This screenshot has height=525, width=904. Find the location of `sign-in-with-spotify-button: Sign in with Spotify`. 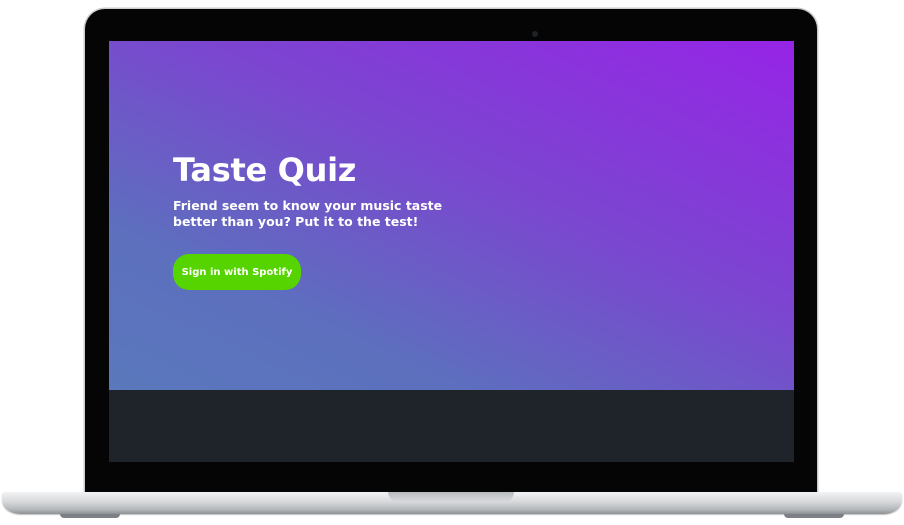

sign-in-with-spotify-button: Sign in with Spotify is located at coordinates (237, 272).